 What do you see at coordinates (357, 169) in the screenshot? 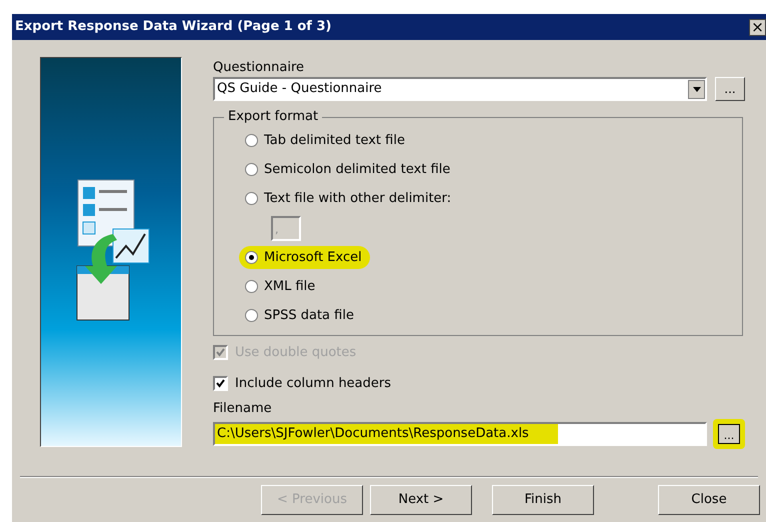
I see `radio-label: Semicolon delimited text file` at bounding box center [357, 169].